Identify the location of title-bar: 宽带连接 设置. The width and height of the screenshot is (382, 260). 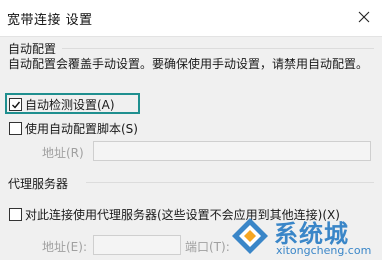
(191, 18).